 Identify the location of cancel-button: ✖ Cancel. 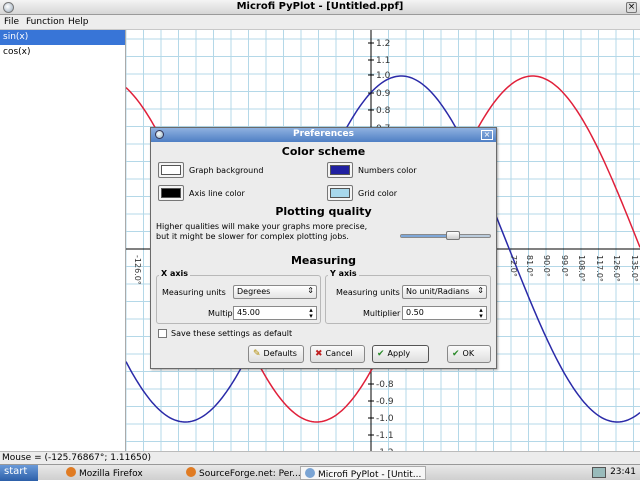
(337, 354).